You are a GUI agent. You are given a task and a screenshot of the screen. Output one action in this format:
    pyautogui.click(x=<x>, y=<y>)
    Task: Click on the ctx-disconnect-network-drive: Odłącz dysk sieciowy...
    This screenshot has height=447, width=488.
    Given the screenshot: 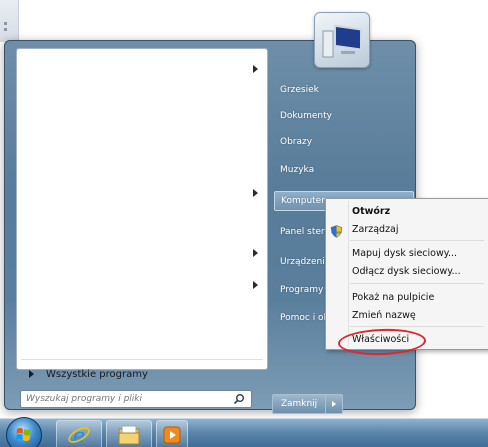 What is the action you would take?
    pyautogui.click(x=406, y=271)
    